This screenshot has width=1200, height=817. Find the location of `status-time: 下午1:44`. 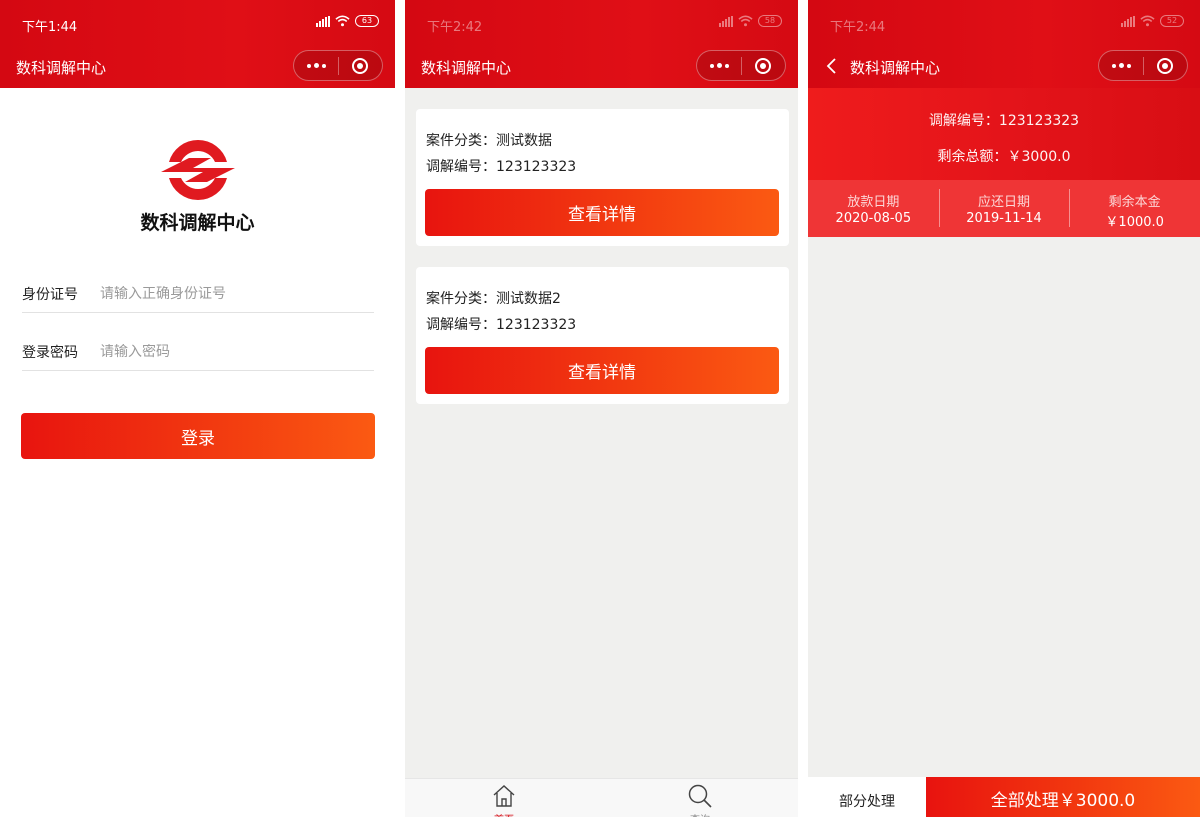

status-time: 下午1:44 is located at coordinates (50, 27).